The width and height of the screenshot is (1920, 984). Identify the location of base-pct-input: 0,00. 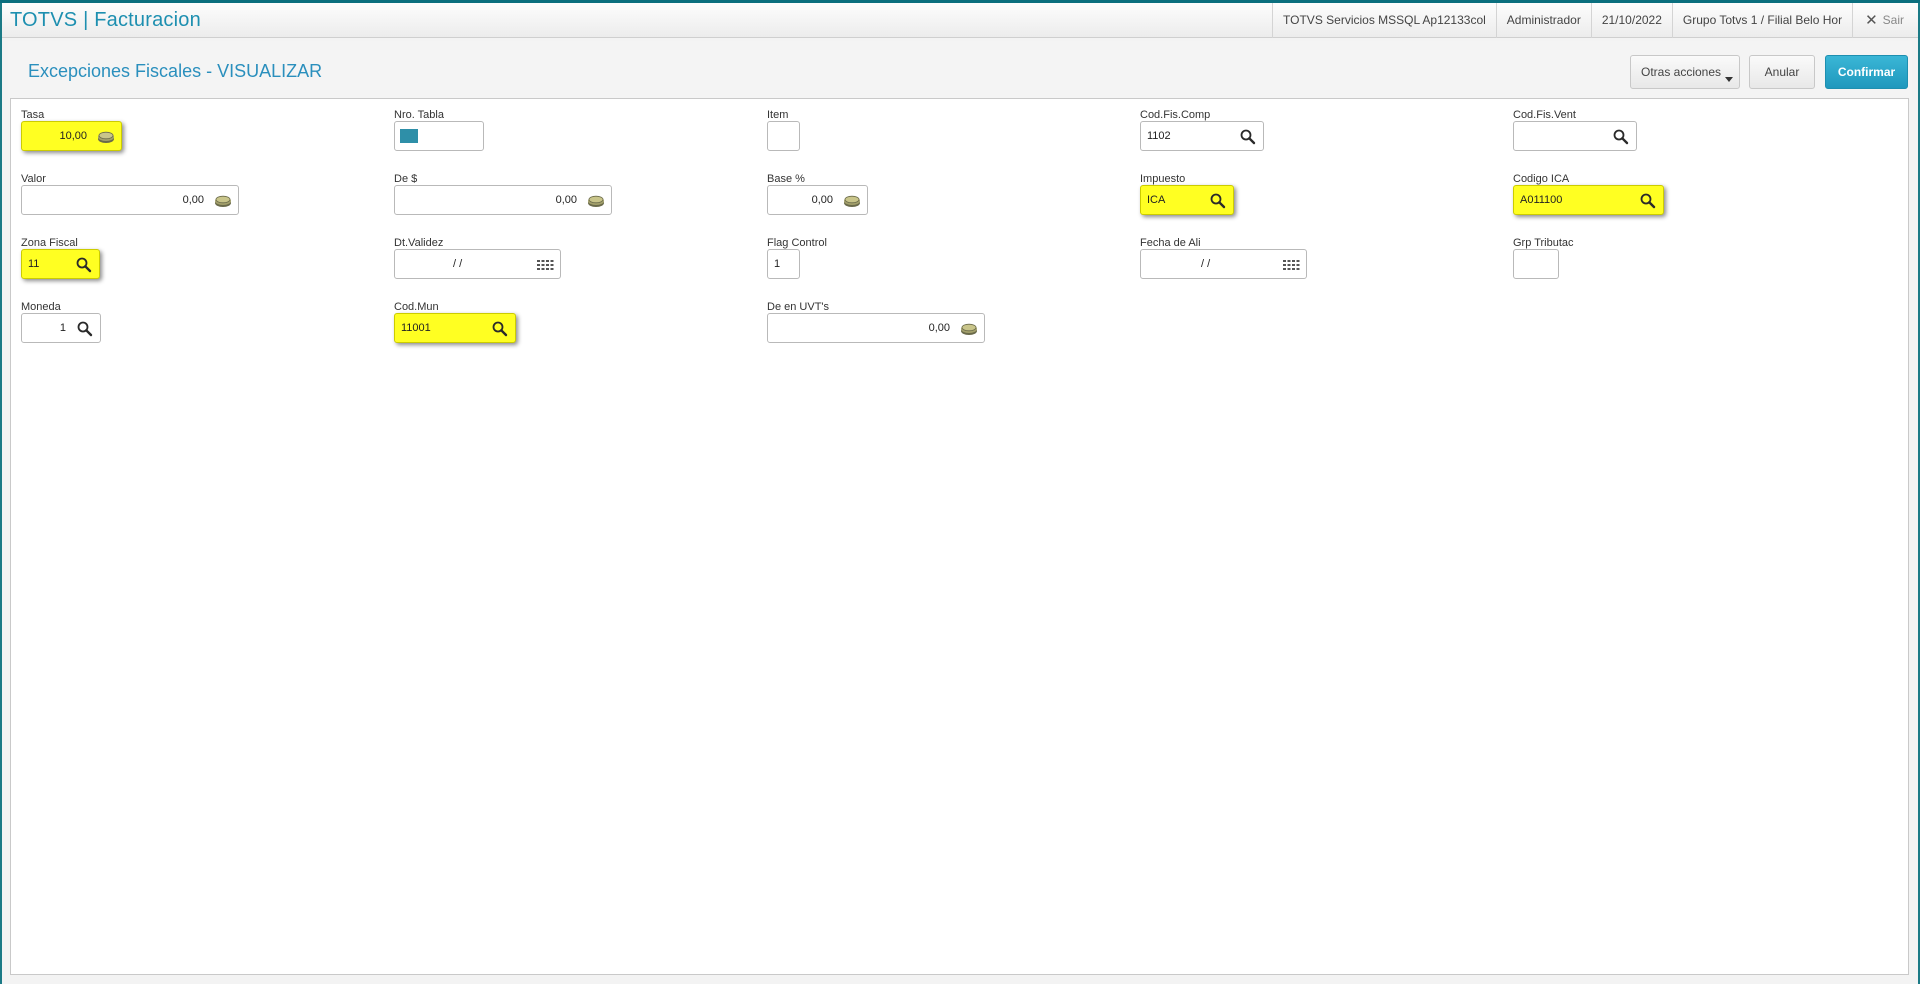
(817, 200).